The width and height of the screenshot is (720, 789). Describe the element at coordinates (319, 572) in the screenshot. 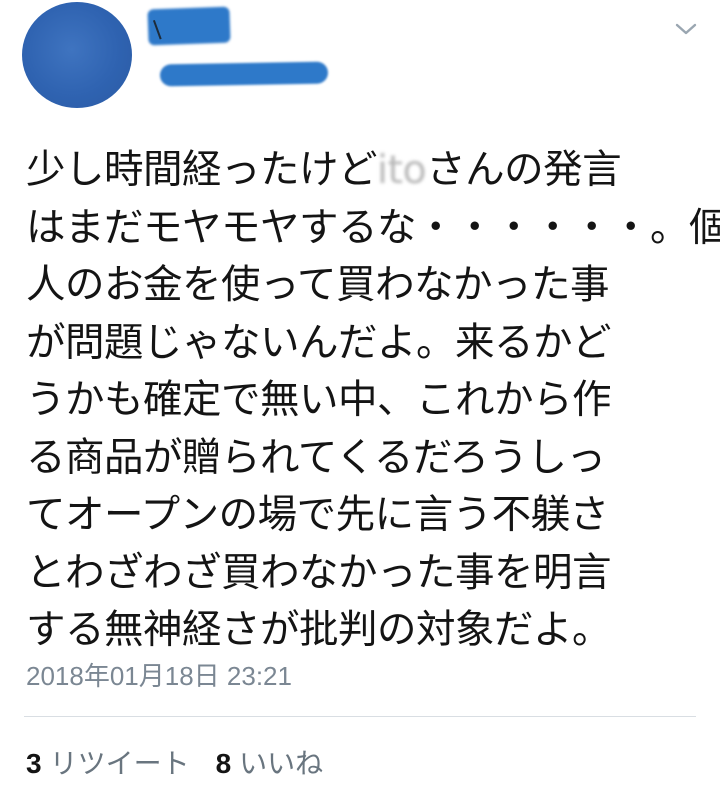

I see `tweet-text-line: とわざわざ買わなかった事を明言` at that location.